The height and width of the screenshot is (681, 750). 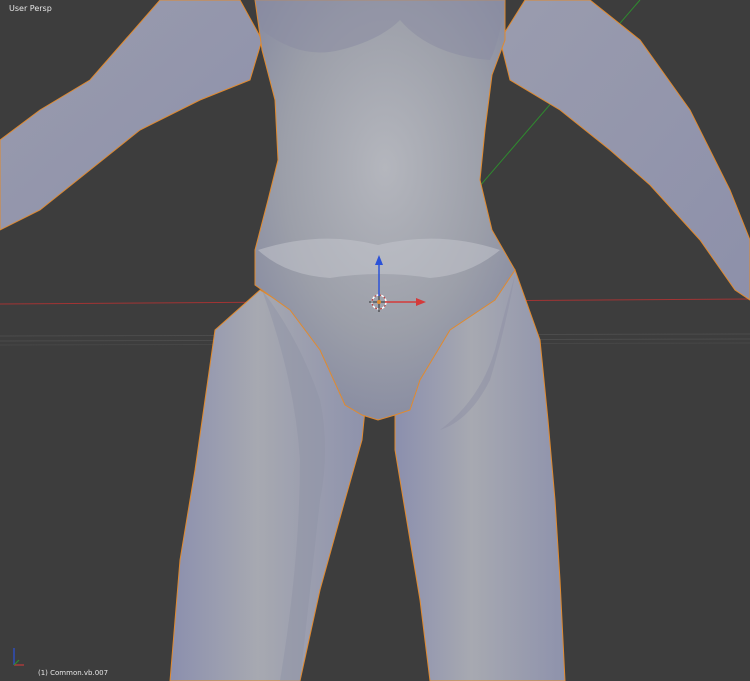 I want to click on mesh-left-arm, so click(x=131, y=115).